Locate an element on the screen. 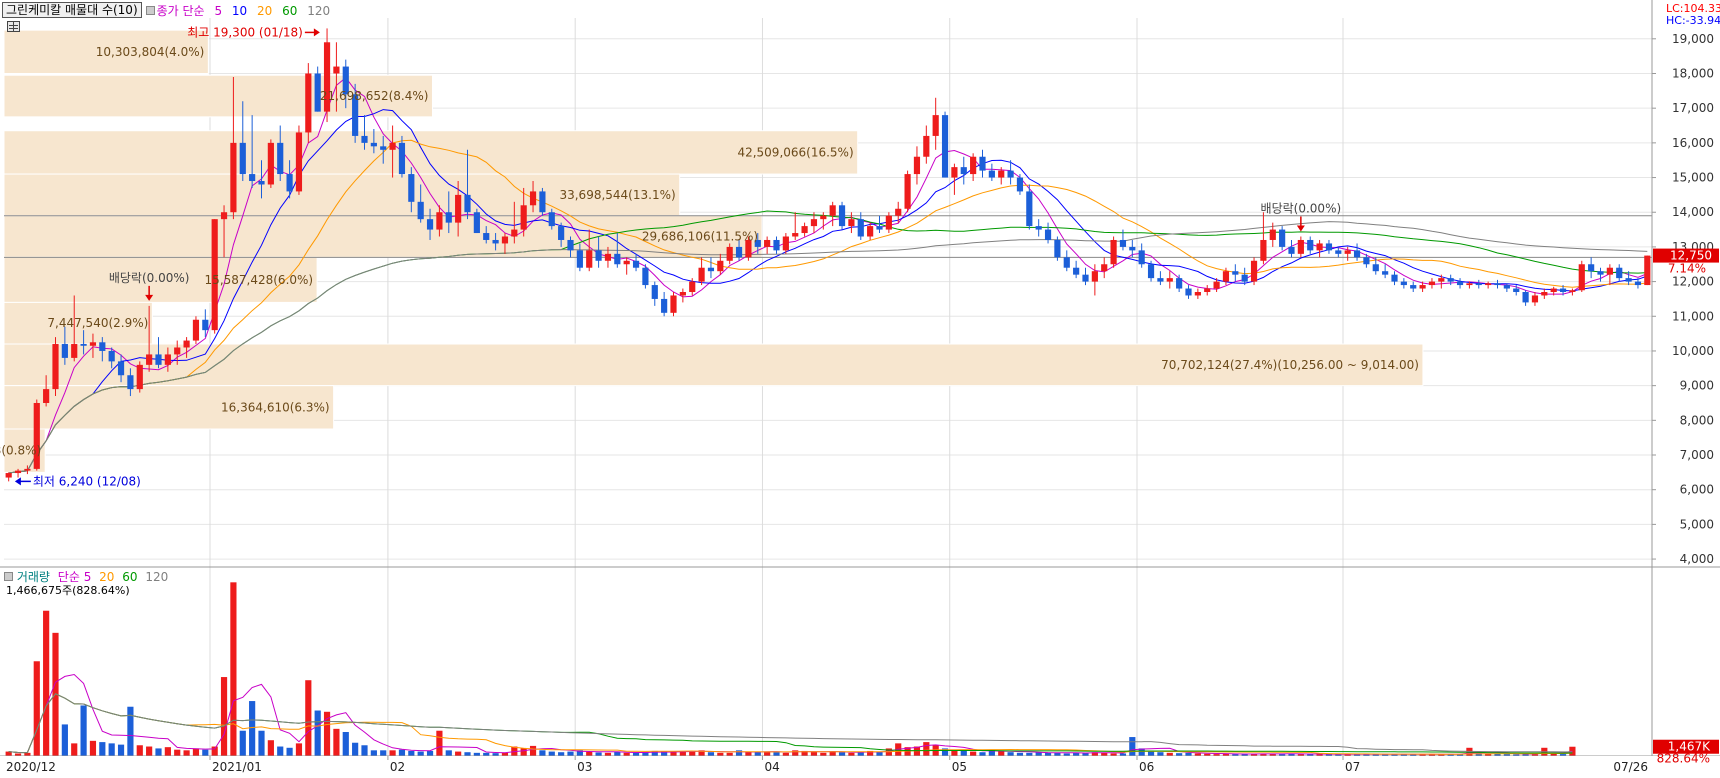  high-annotation: 최고 19,300 (01/18) is located at coordinates (245, 32).